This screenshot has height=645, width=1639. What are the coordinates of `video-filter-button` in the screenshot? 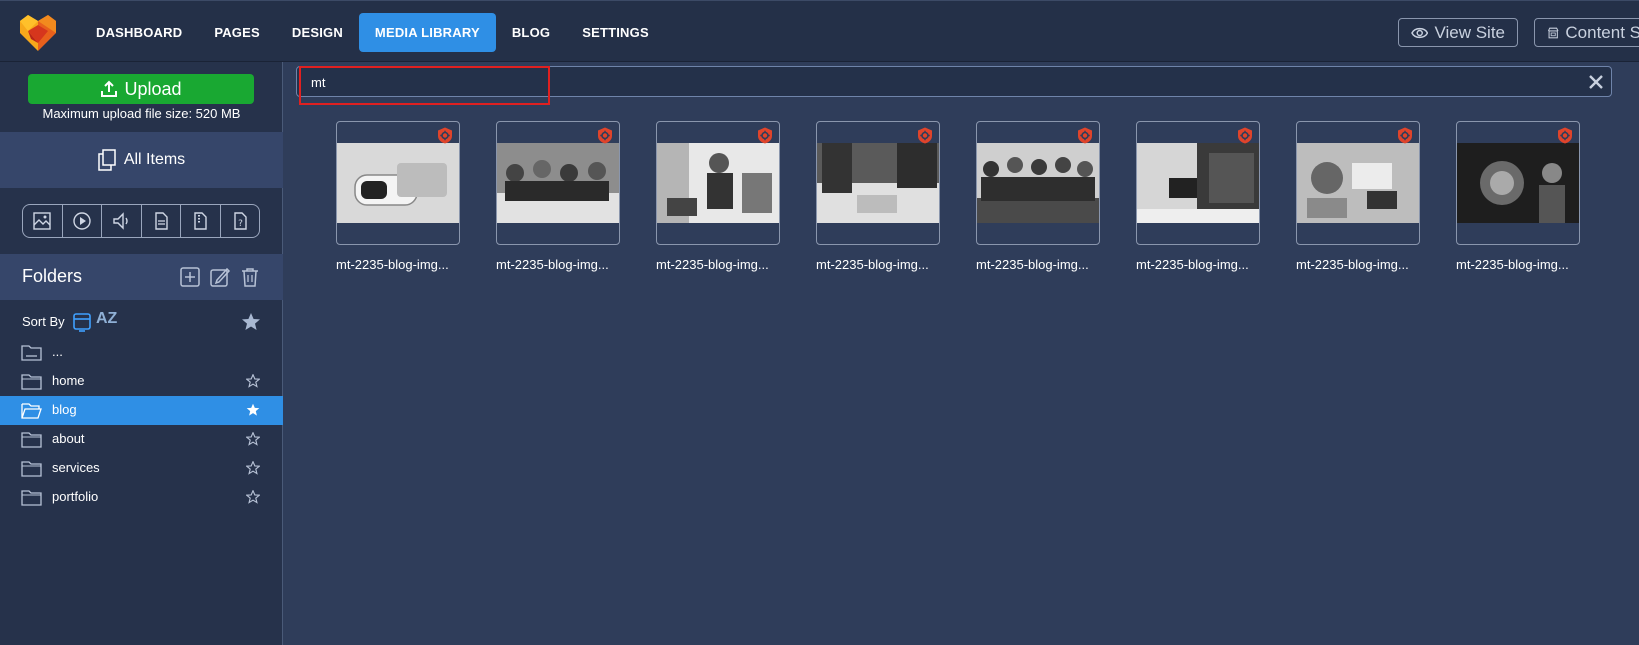 It's located at (82, 221).